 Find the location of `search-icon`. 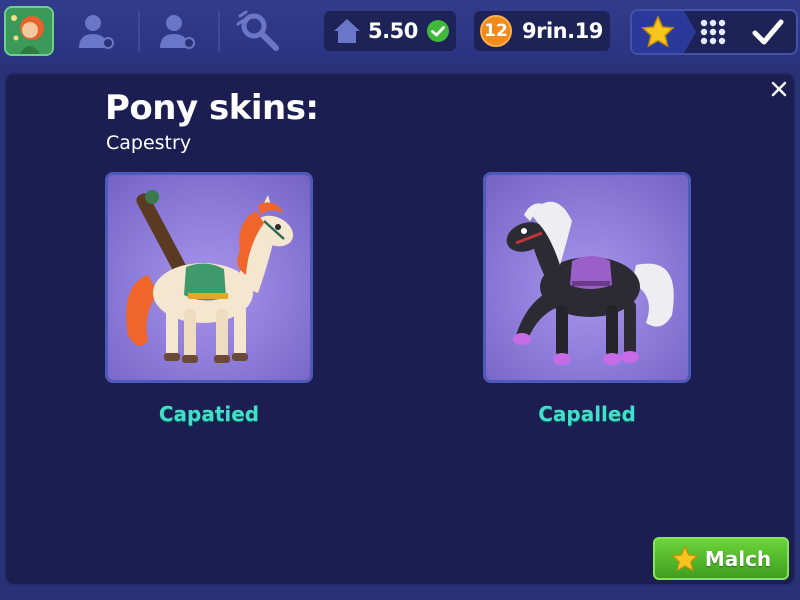

search-icon is located at coordinates (257, 30).